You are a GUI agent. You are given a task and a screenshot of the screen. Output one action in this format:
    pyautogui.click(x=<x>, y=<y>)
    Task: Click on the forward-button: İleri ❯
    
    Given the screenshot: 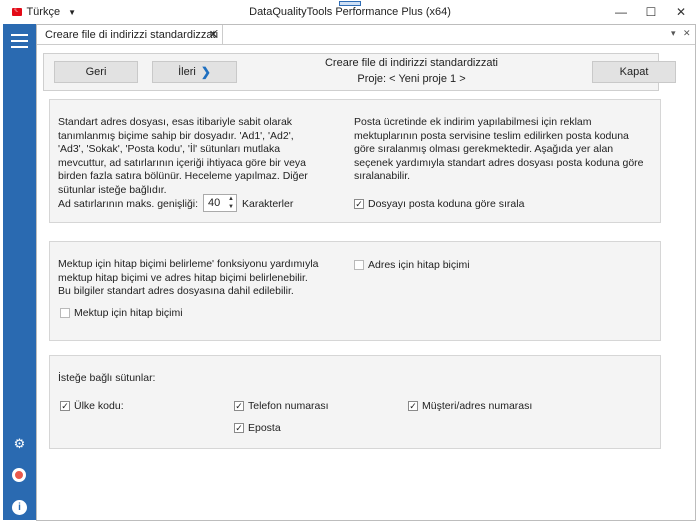 What is the action you would take?
    pyautogui.click(x=194, y=72)
    